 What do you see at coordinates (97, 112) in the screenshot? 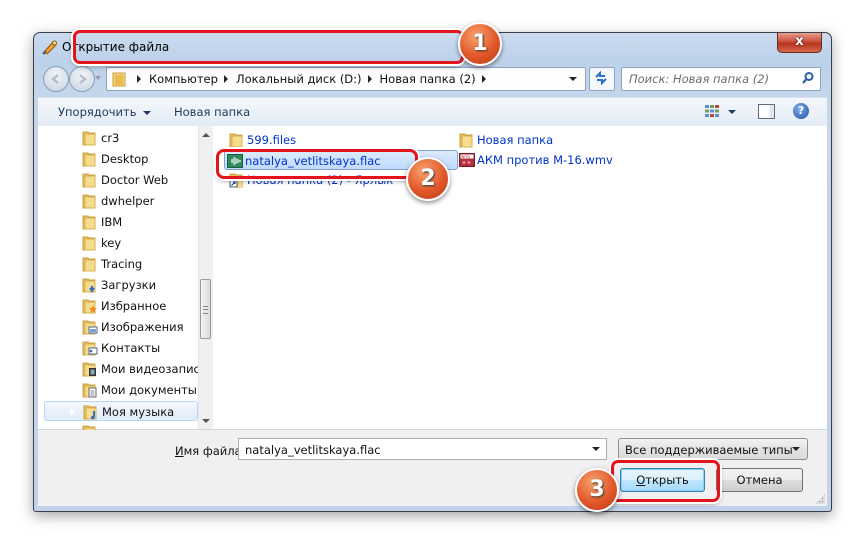
I see `organize-label: Упорядочить` at bounding box center [97, 112].